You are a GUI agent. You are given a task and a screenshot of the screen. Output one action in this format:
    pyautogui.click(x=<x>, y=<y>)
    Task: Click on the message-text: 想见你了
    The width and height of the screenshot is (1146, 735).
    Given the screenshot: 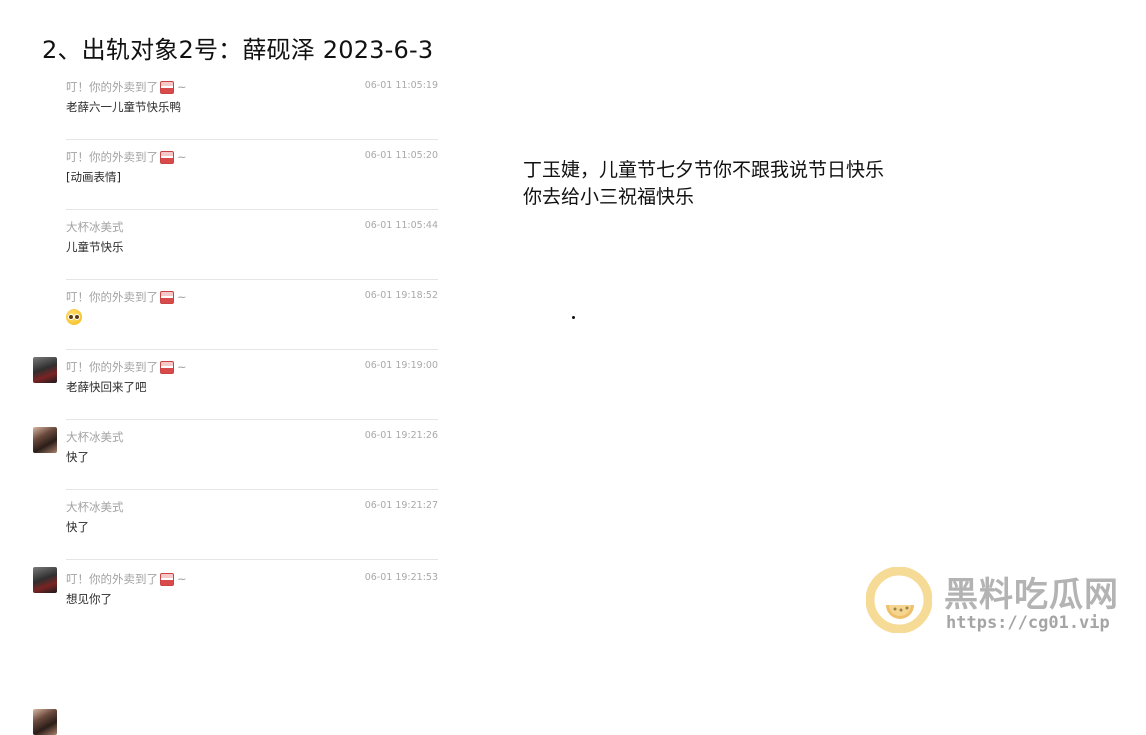 What is the action you would take?
    pyautogui.click(x=89, y=599)
    